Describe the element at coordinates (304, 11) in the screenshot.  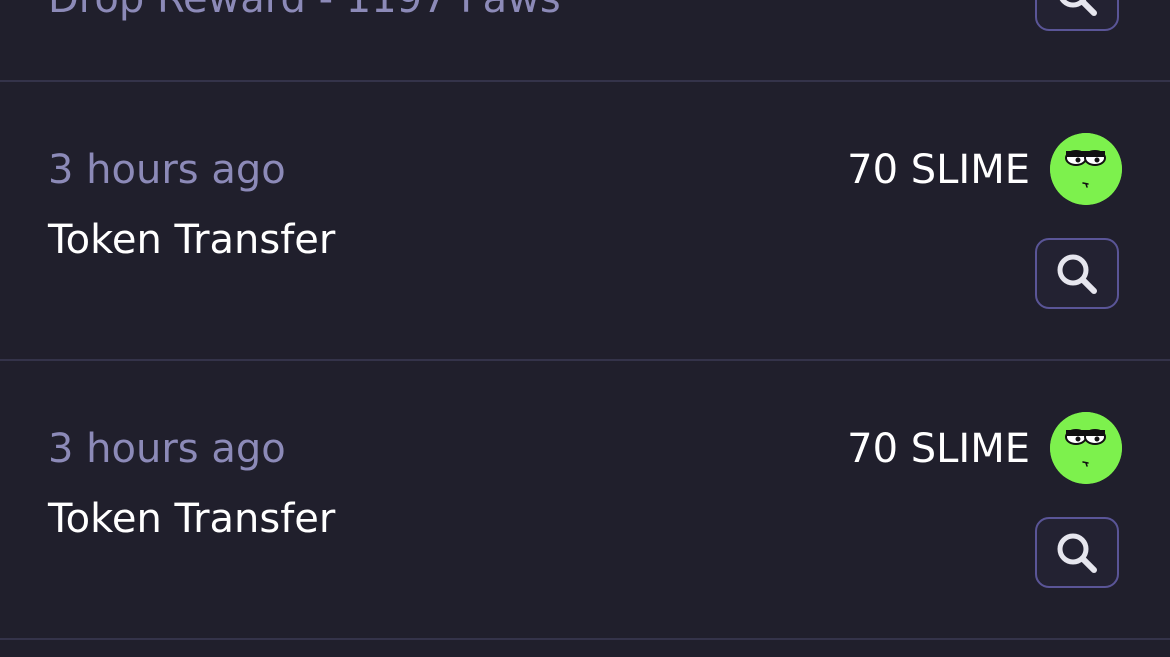
I see `transaction-title: Drop Reward - 1197 Paws` at that location.